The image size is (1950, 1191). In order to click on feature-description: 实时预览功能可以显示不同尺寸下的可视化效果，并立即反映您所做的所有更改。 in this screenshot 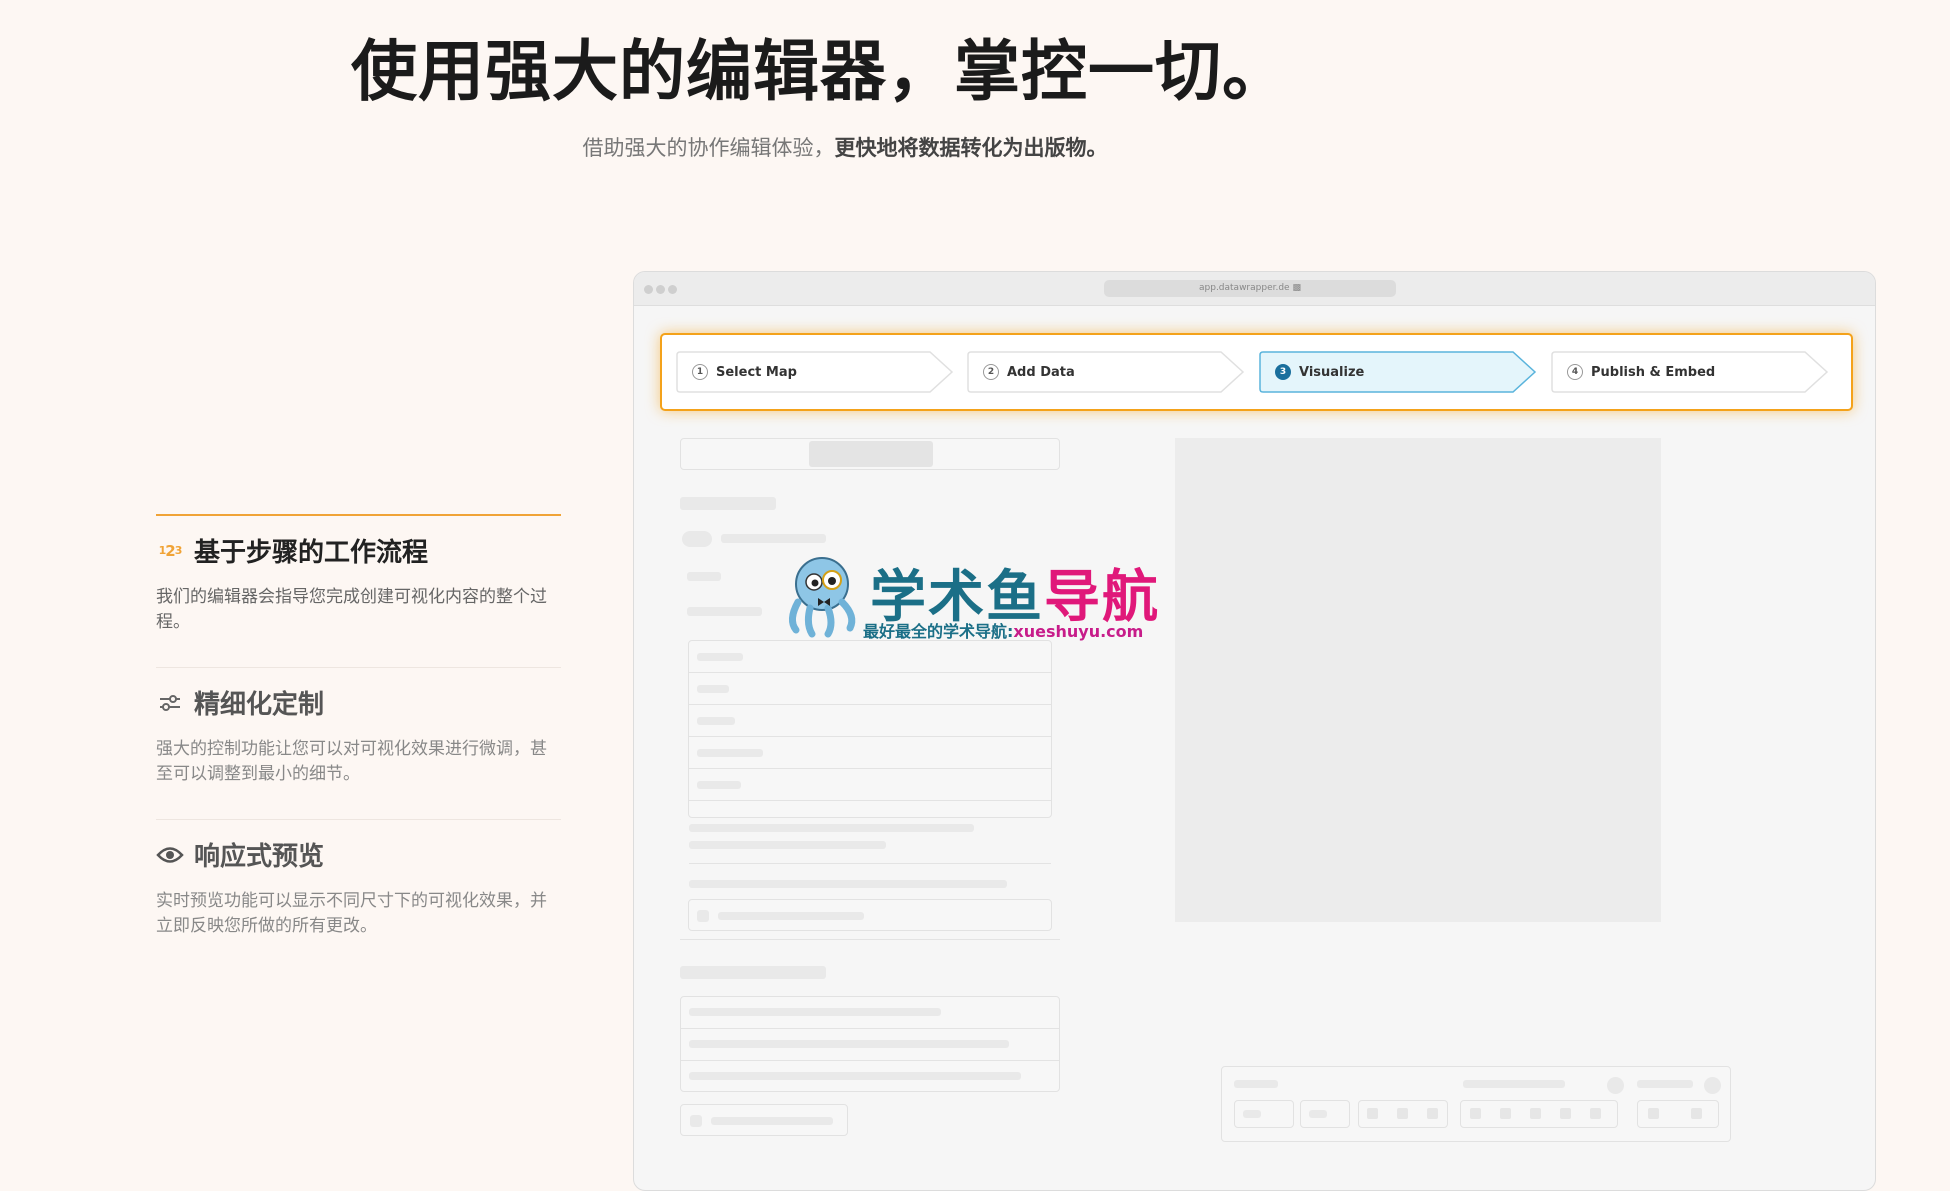, I will do `click(351, 913)`.